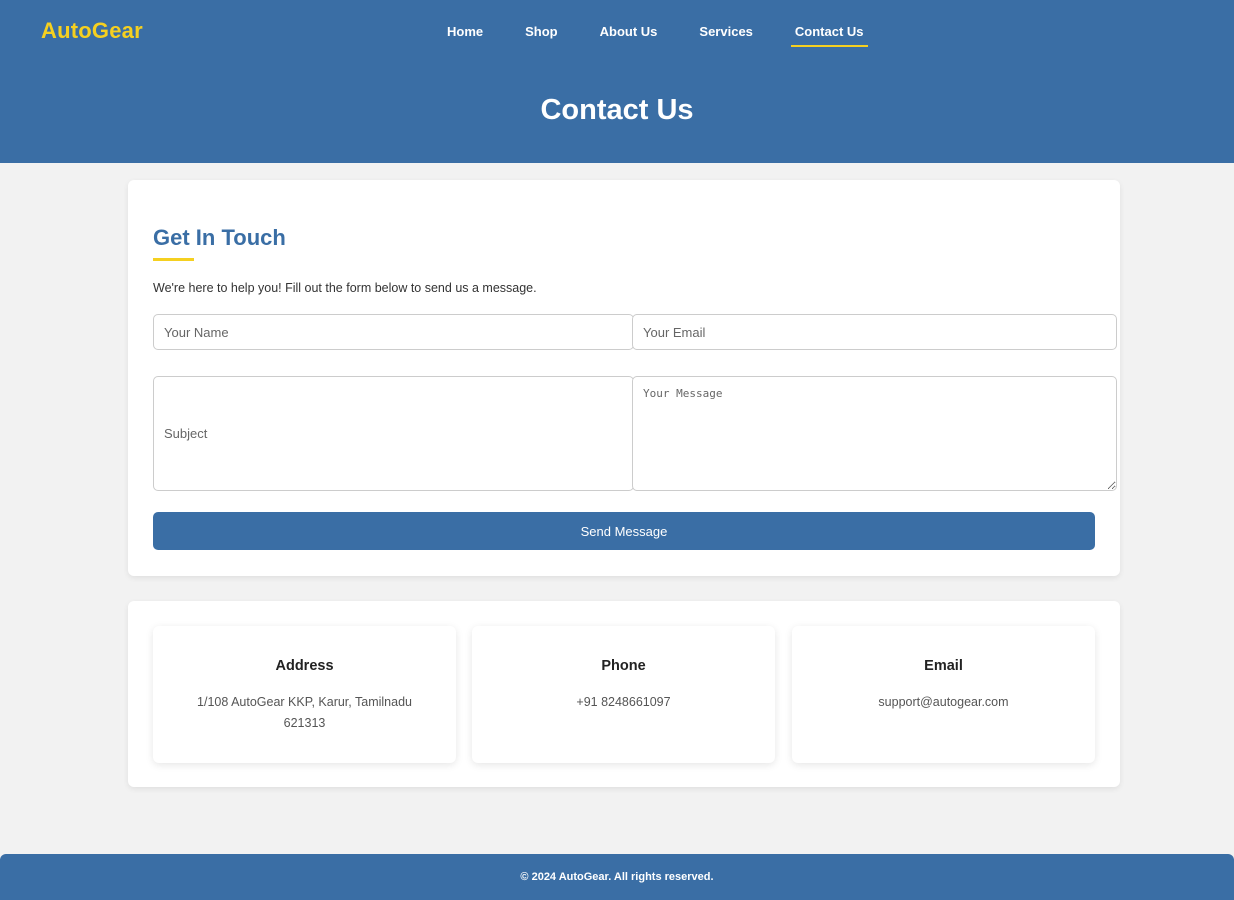 The height and width of the screenshot is (900, 1234). Describe the element at coordinates (467, 34) in the screenshot. I see `nav-home: Home` at that location.